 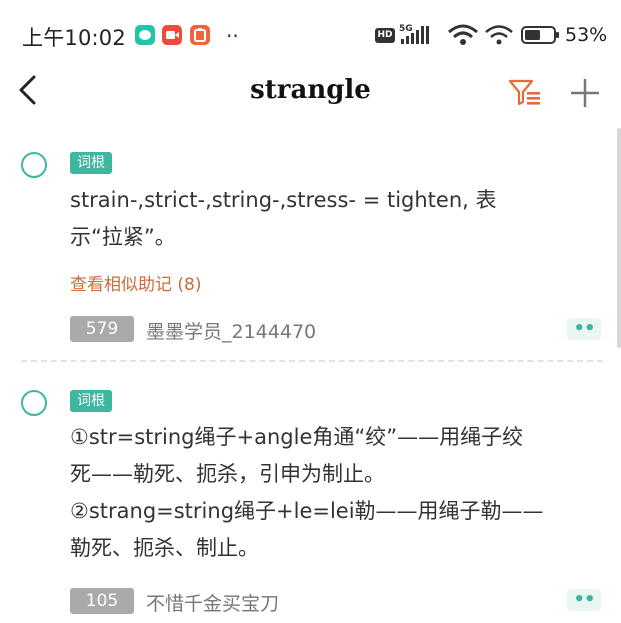 I want to click on mnemonic-line: 示“拉紧”。, so click(x=123, y=237).